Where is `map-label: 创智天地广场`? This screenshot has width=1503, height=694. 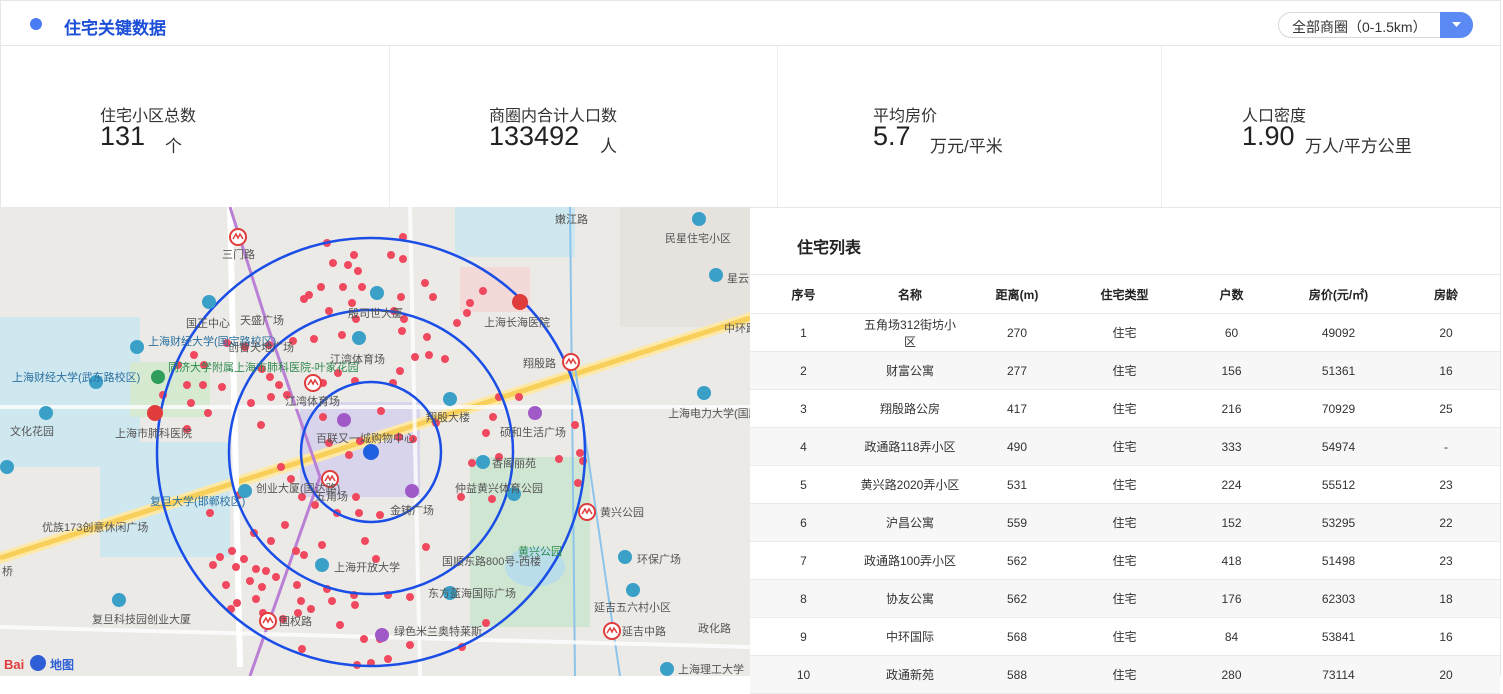
map-label: 创智天地广场 is located at coordinates (261, 347).